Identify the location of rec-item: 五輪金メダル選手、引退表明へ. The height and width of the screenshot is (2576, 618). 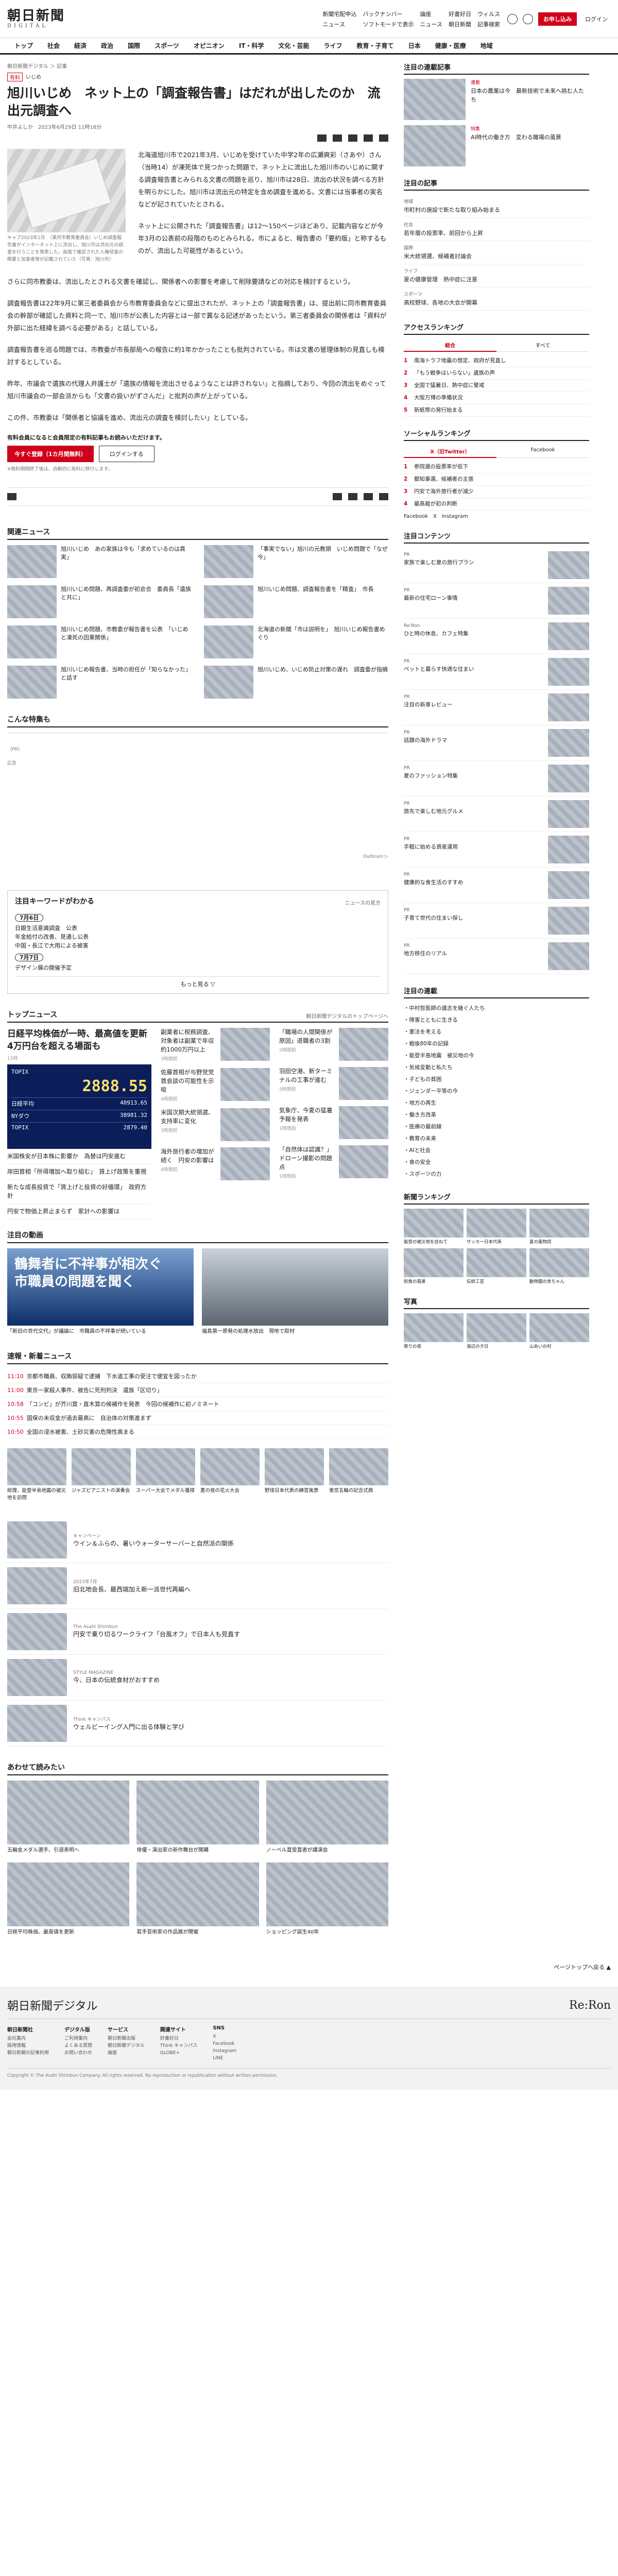
(68, 1817).